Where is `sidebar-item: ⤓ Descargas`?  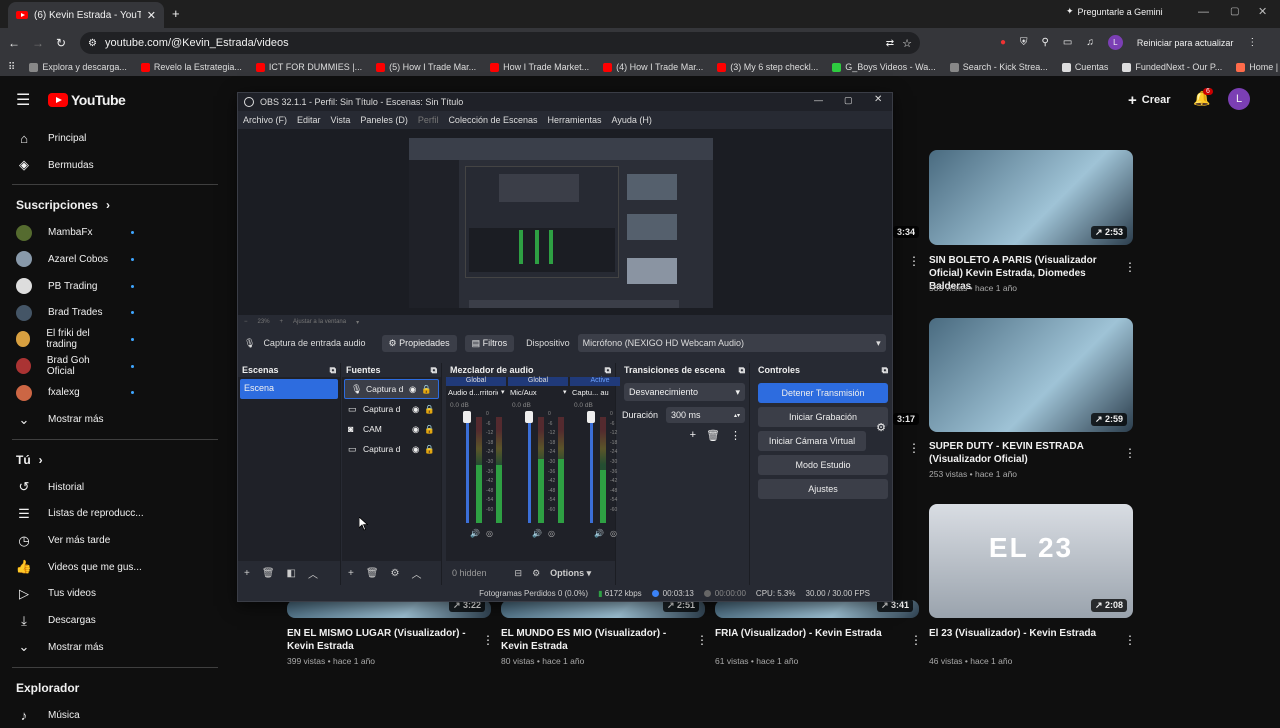
sidebar-item: ⤓ Descargas is located at coordinates (115, 620).